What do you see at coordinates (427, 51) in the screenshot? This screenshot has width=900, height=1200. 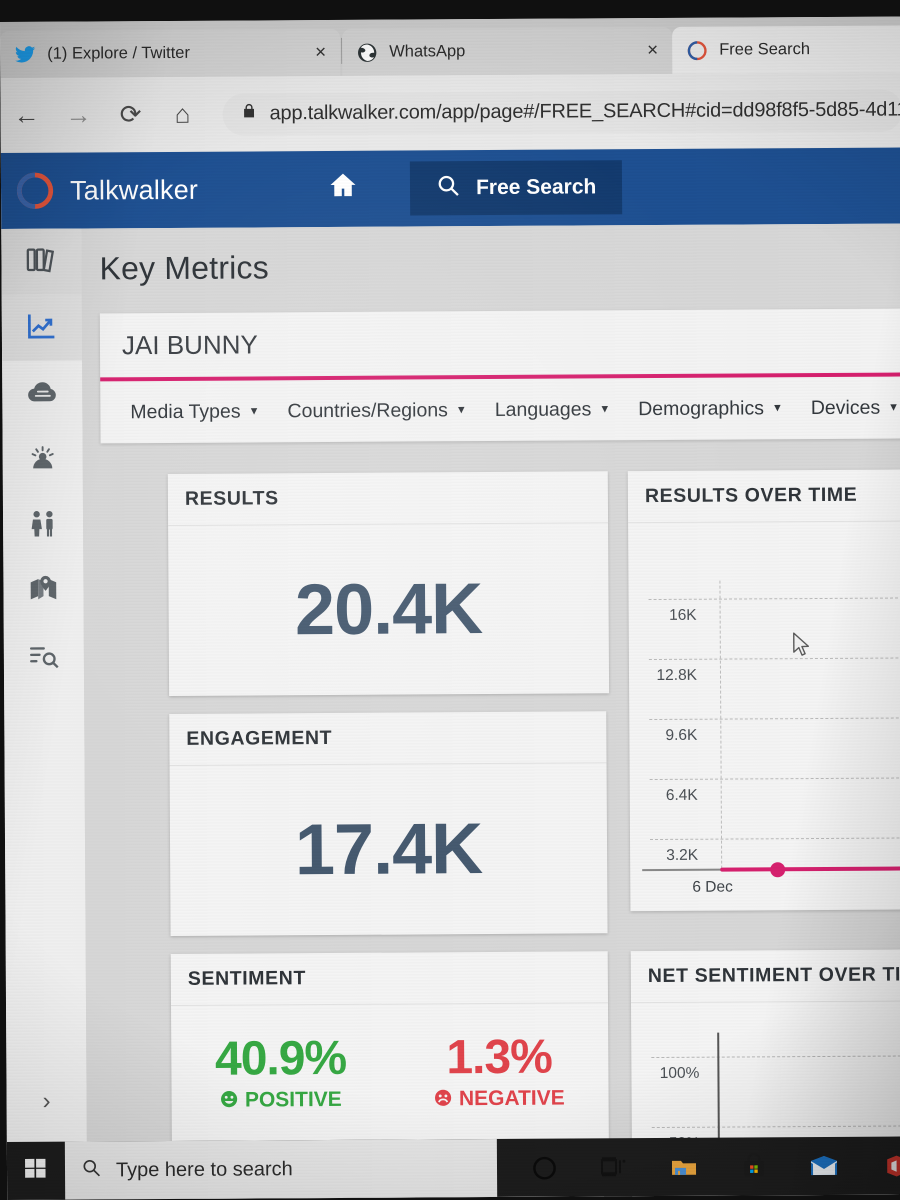 I see `tab-title: WhatsApp` at bounding box center [427, 51].